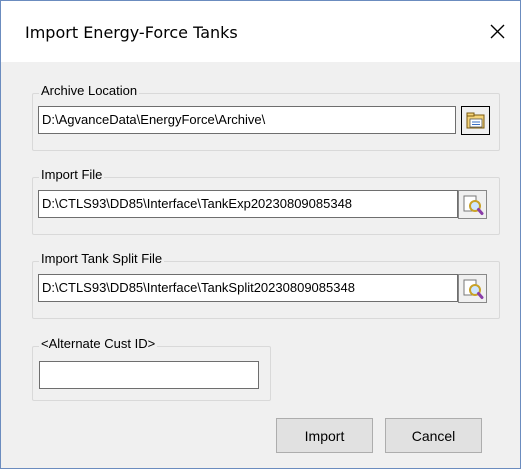 The height and width of the screenshot is (469, 521). I want to click on archive-location-field: D:\AgvanceData\EnergyForce\Archive\, so click(247, 120).